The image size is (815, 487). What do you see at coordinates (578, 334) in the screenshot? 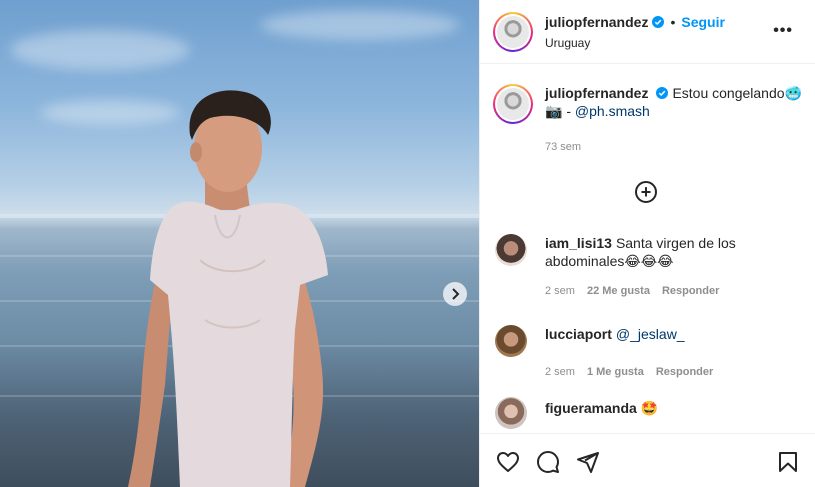
I see `commenter-username: lucciaport` at bounding box center [578, 334].